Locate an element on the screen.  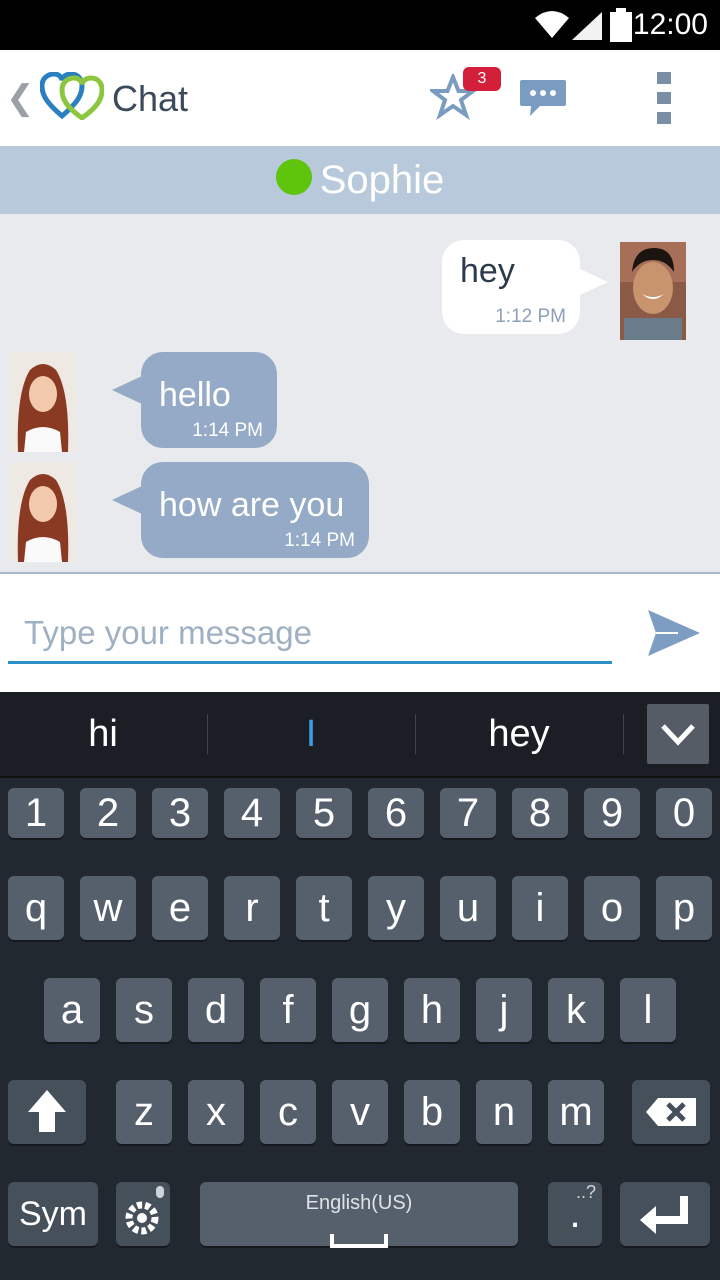
online-status-dot is located at coordinates (293, 177).